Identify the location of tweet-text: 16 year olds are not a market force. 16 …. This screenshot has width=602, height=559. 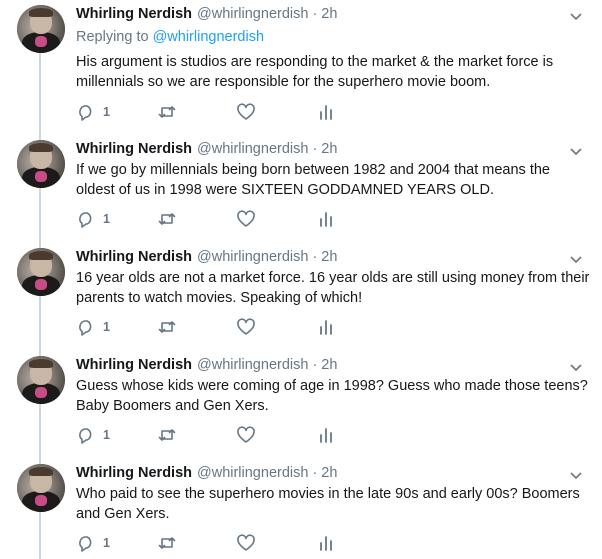
(333, 288).